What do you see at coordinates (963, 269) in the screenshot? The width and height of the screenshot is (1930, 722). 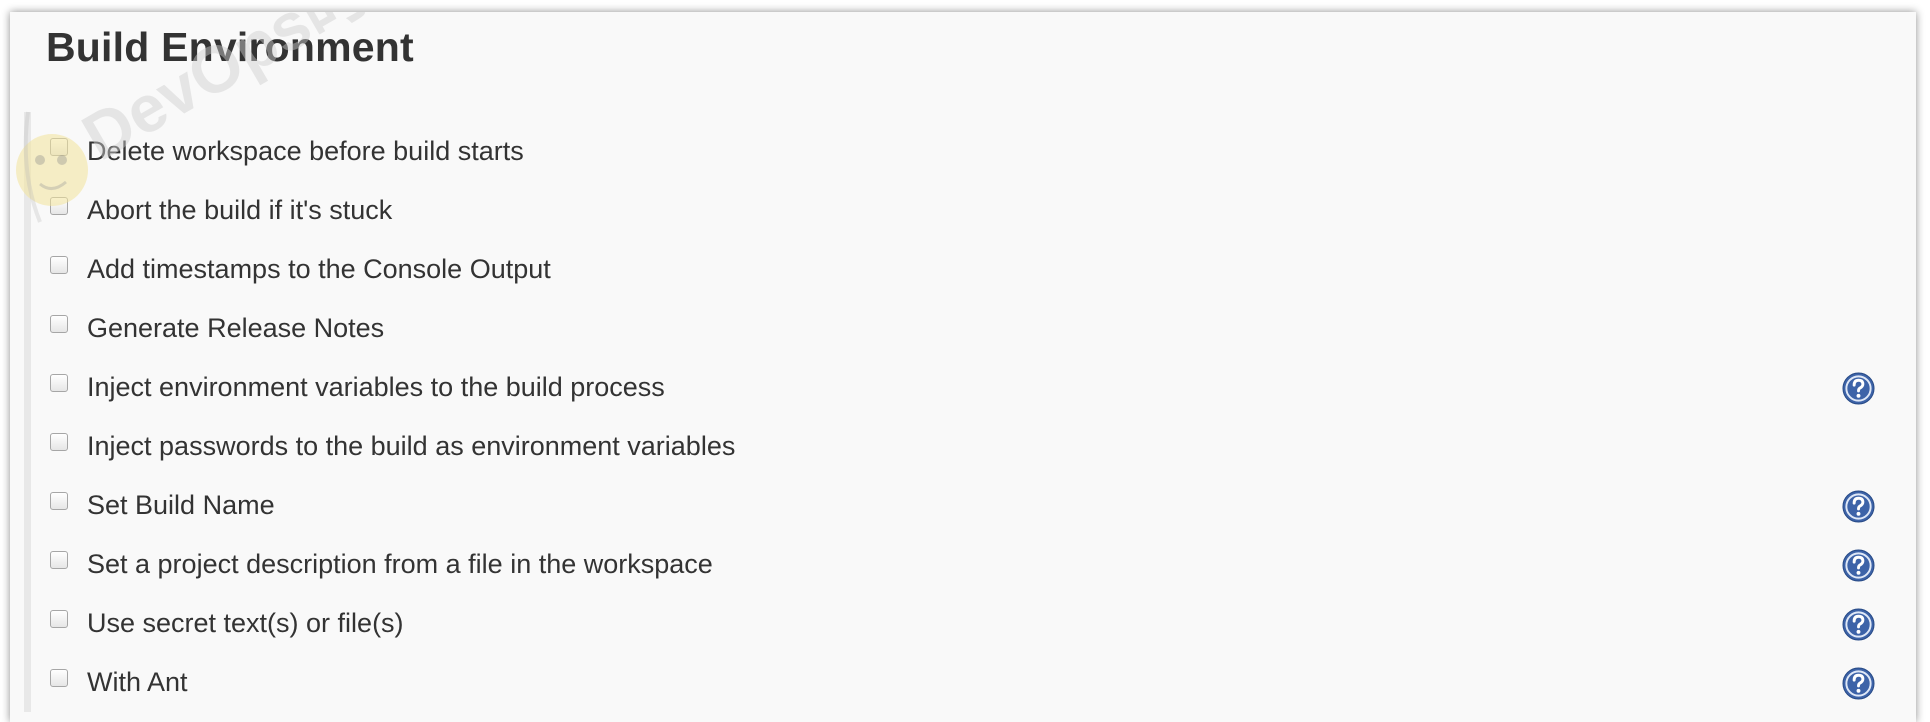 I see `option-row: Add timestamps to the Console Output` at bounding box center [963, 269].